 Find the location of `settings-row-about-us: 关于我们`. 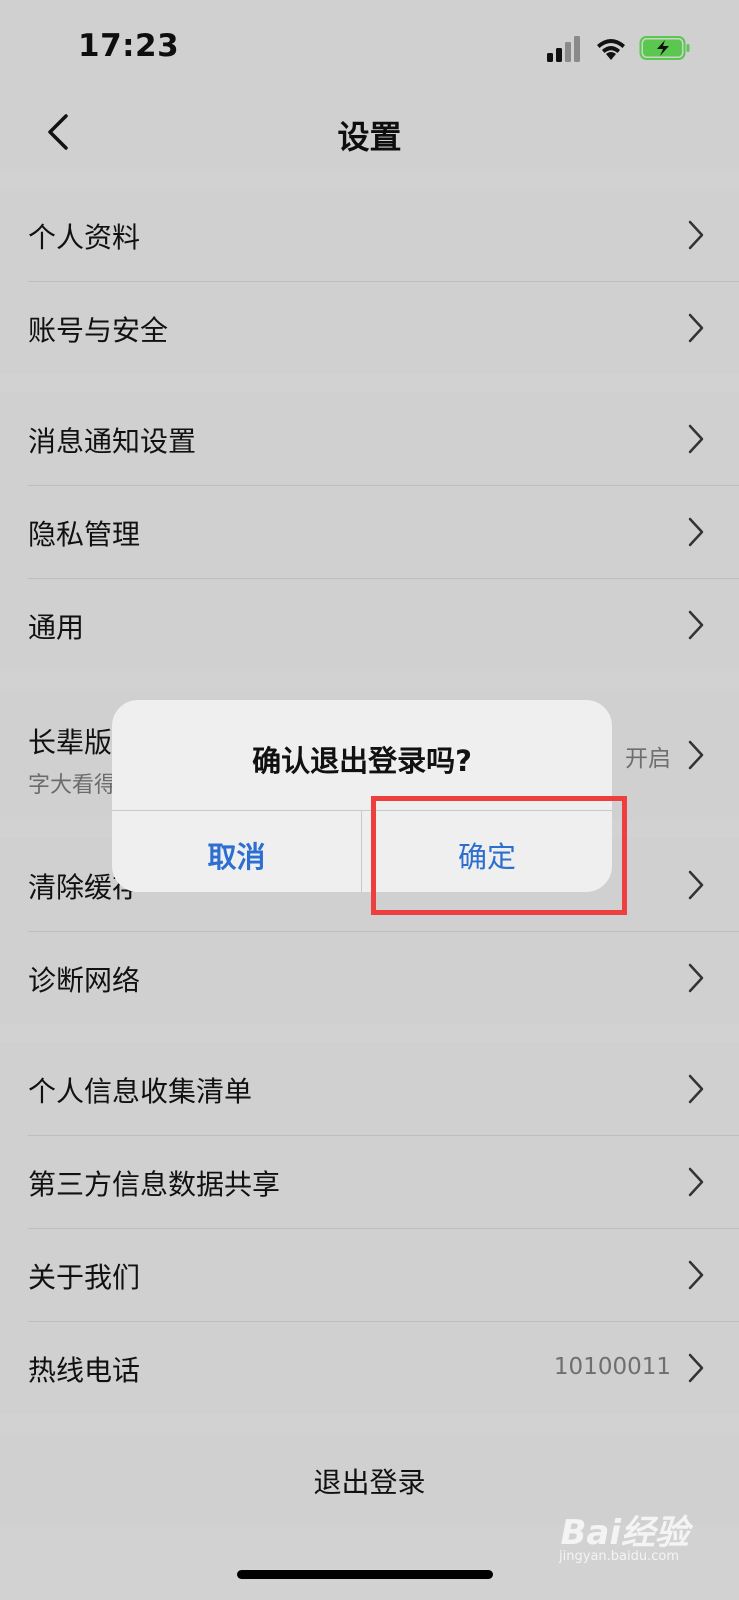

settings-row-about-us: 关于我们 is located at coordinates (369, 1274).